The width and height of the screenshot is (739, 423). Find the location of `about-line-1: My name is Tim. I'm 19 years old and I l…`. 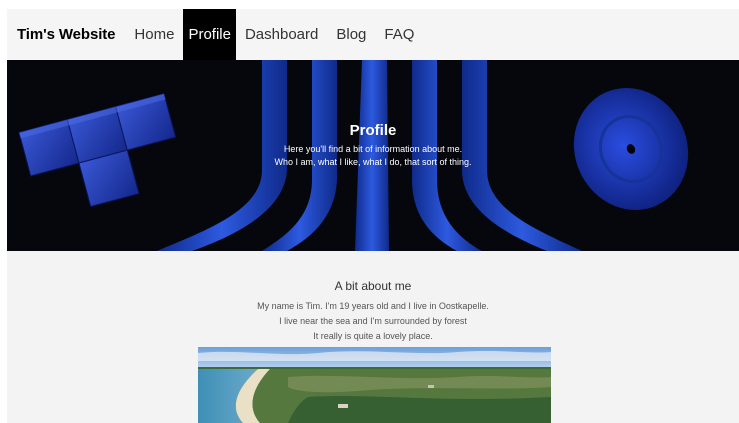

about-line-1: My name is Tim. I'm 19 years old and I l… is located at coordinates (373, 306).